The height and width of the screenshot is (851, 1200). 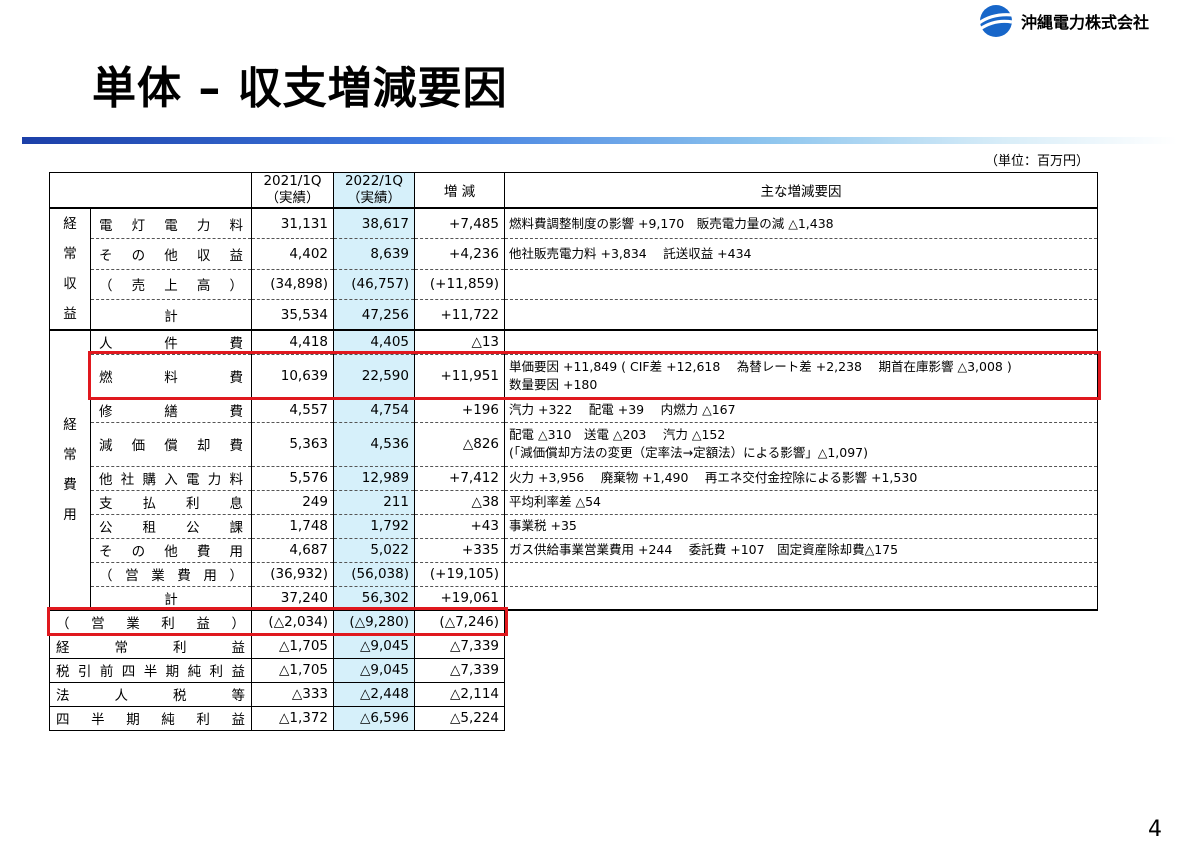 I want to click on row-label: 四半期純利益, so click(x=150, y=718).